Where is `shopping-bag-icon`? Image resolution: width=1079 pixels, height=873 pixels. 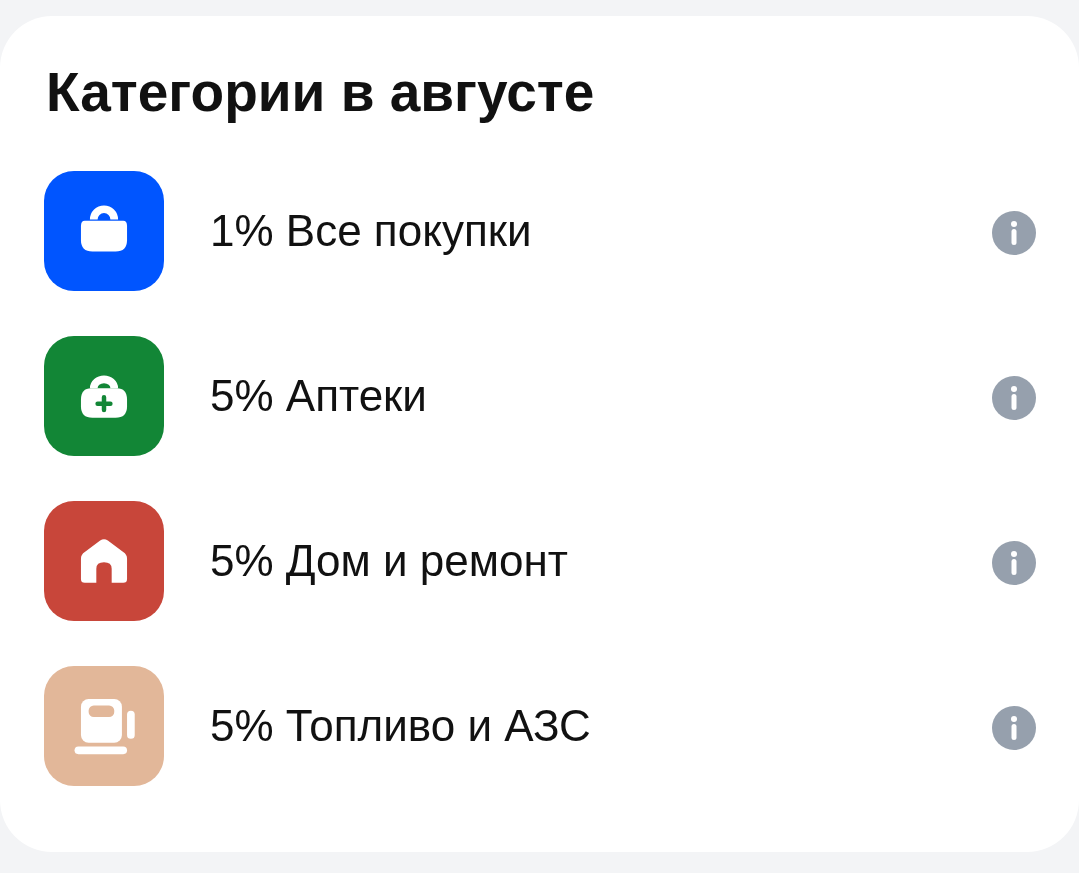 shopping-bag-icon is located at coordinates (104, 228).